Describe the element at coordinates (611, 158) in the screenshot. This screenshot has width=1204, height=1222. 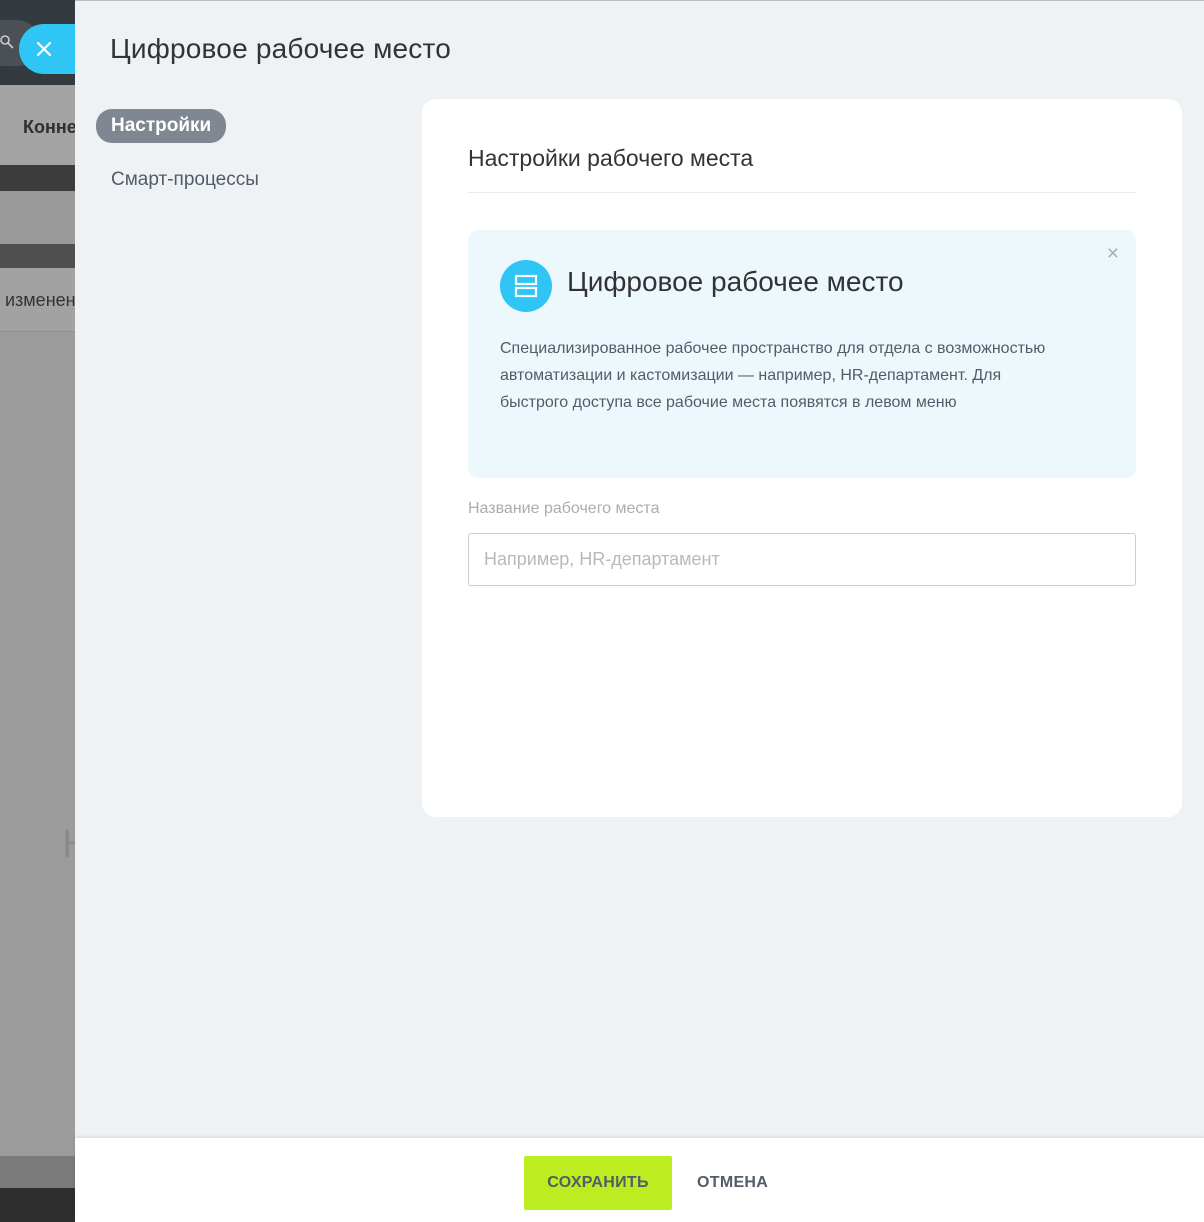
I see `card-title: Настройки рабочего места` at that location.